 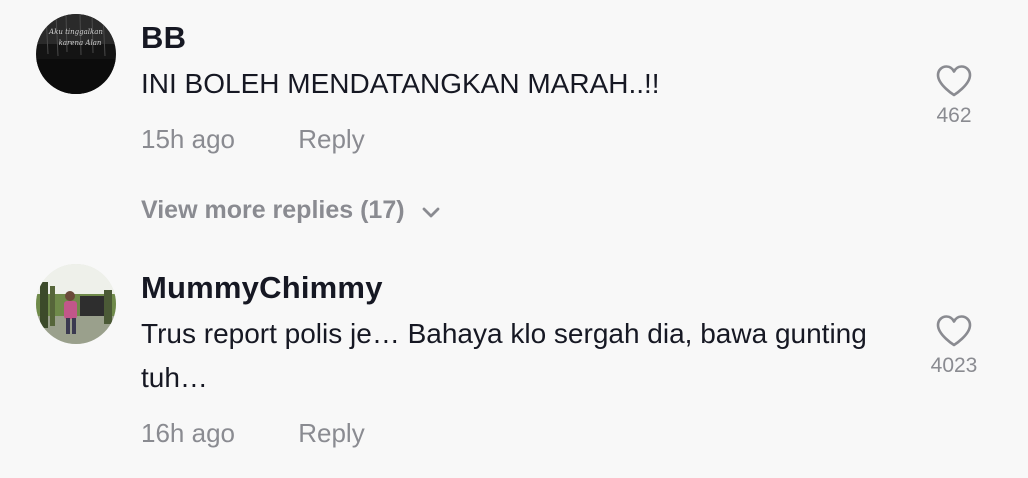 What do you see at coordinates (954, 365) in the screenshot?
I see `like-count: 4023` at bounding box center [954, 365].